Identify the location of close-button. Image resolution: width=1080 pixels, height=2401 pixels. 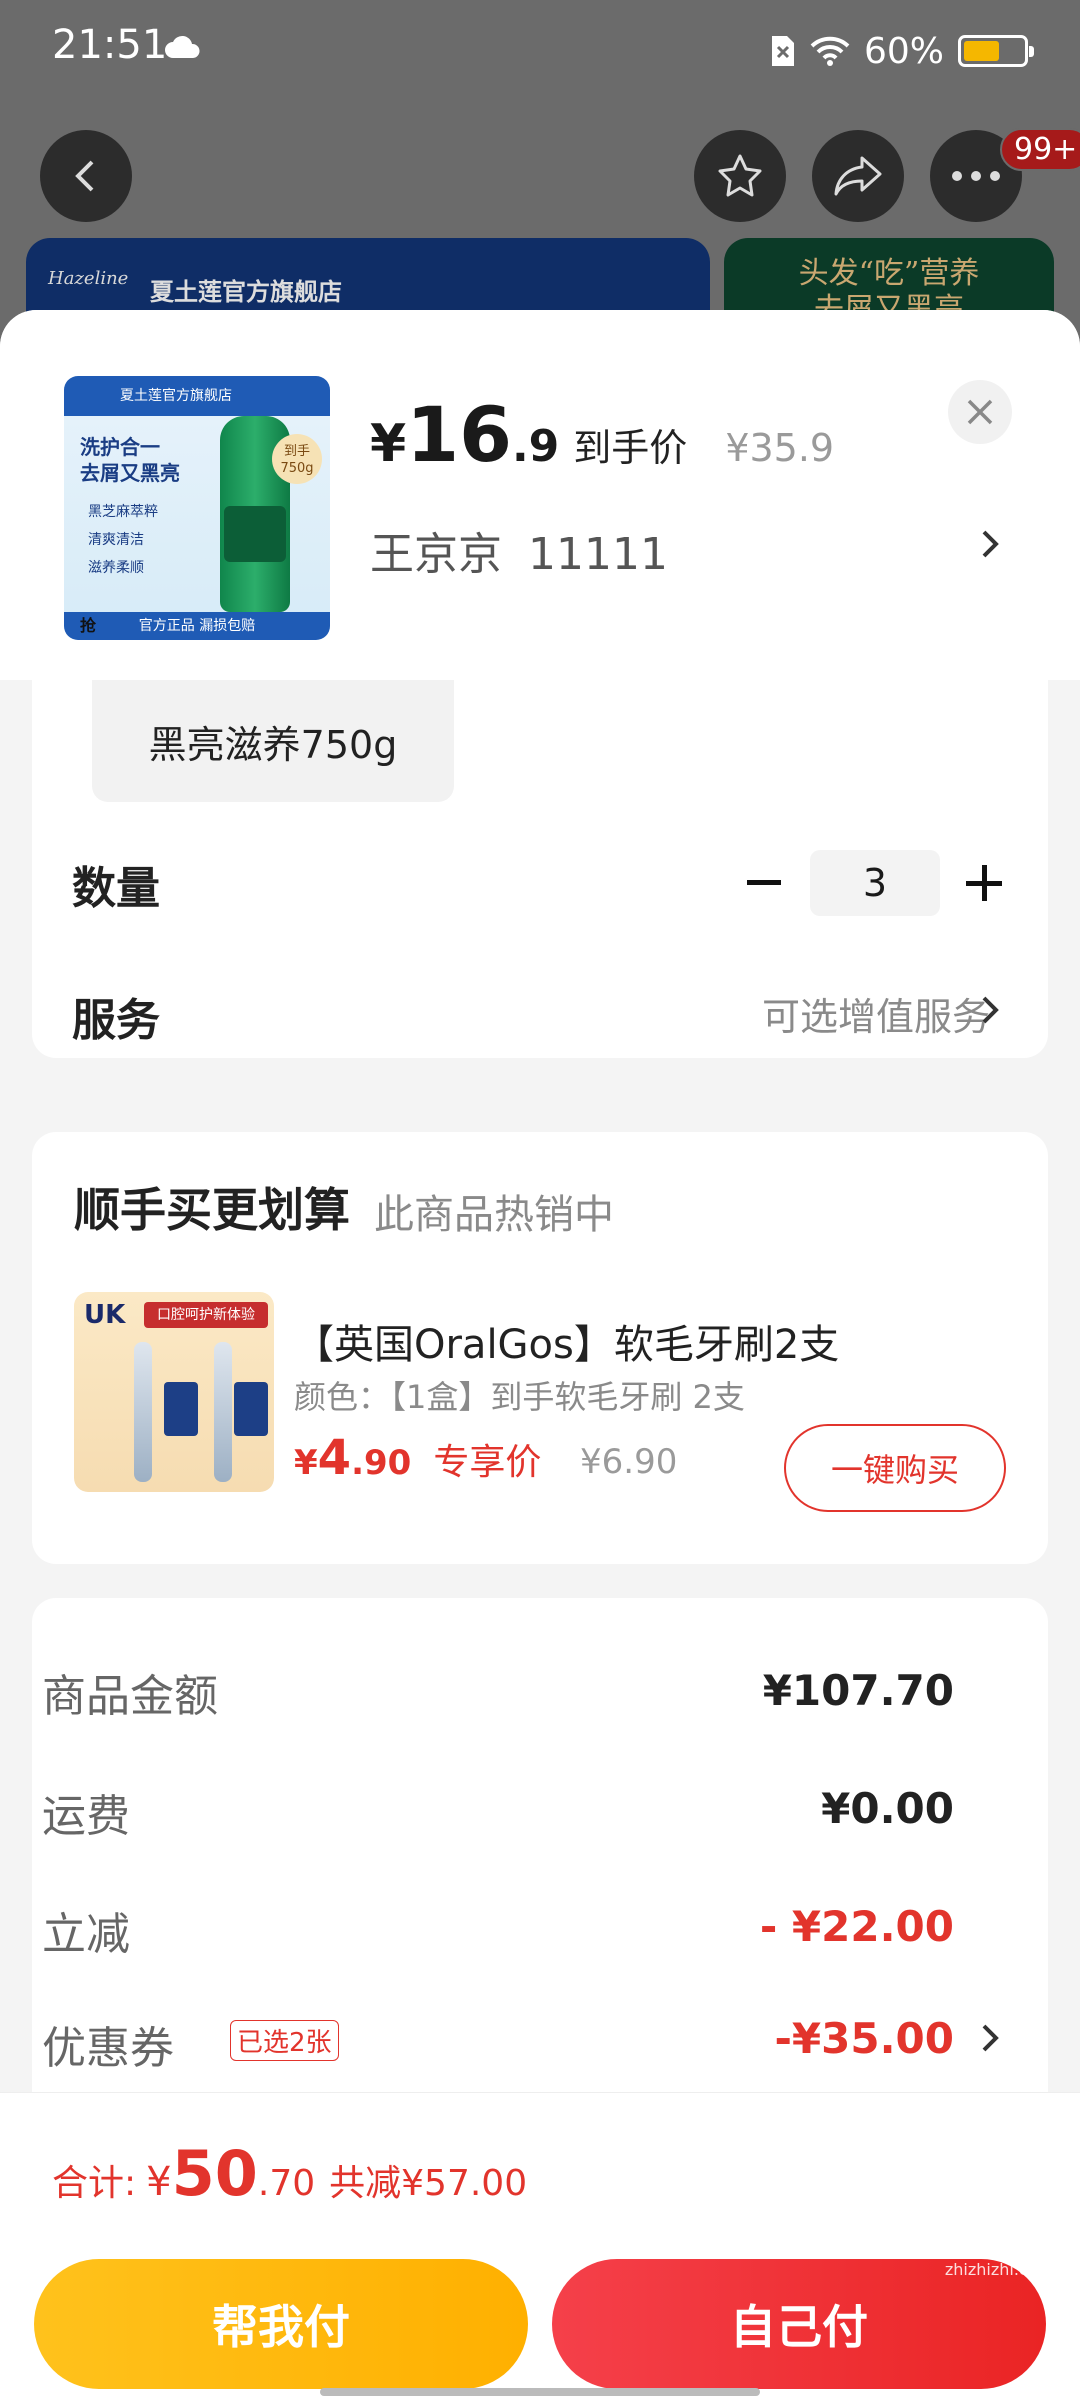
(980, 412).